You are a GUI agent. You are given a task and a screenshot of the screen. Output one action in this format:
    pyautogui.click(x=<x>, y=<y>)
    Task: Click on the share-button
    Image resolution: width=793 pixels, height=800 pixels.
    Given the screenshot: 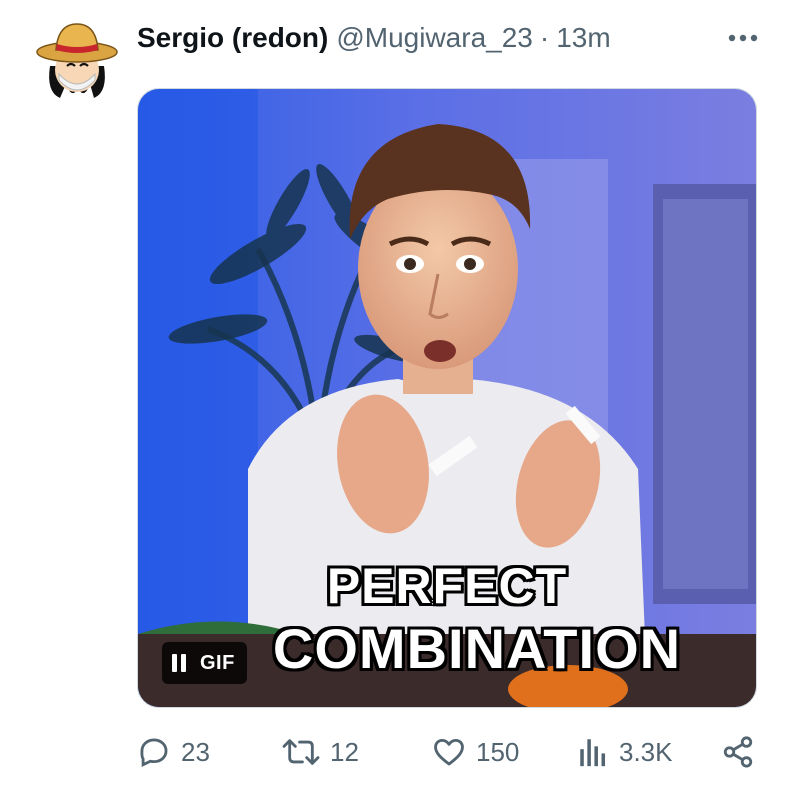 What is the action you would take?
    pyautogui.click(x=738, y=752)
    